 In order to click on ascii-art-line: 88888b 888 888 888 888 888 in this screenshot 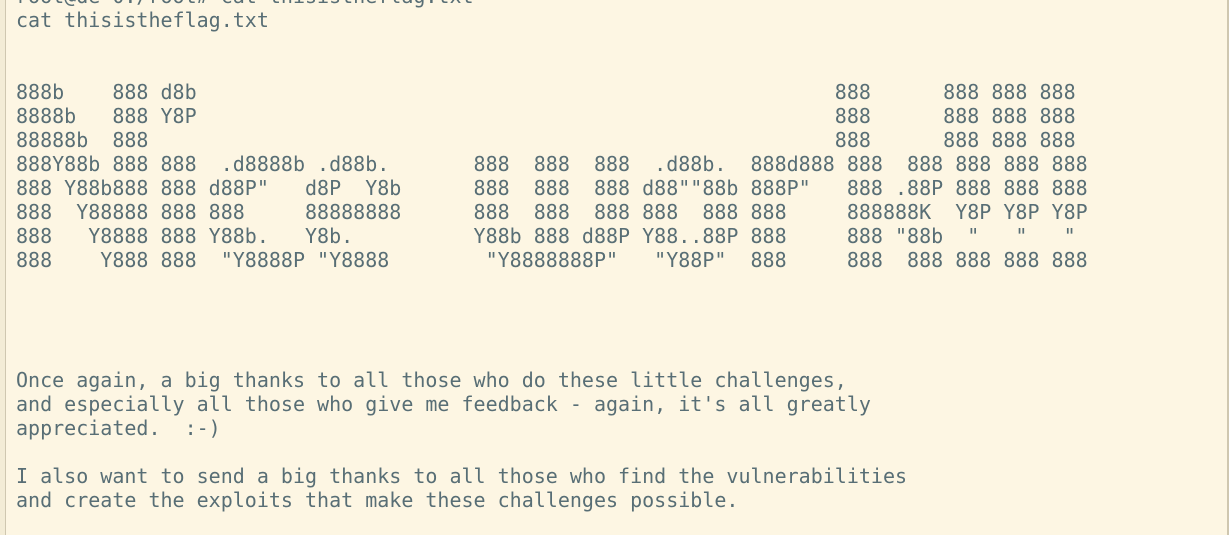, I will do `click(546, 140)`.